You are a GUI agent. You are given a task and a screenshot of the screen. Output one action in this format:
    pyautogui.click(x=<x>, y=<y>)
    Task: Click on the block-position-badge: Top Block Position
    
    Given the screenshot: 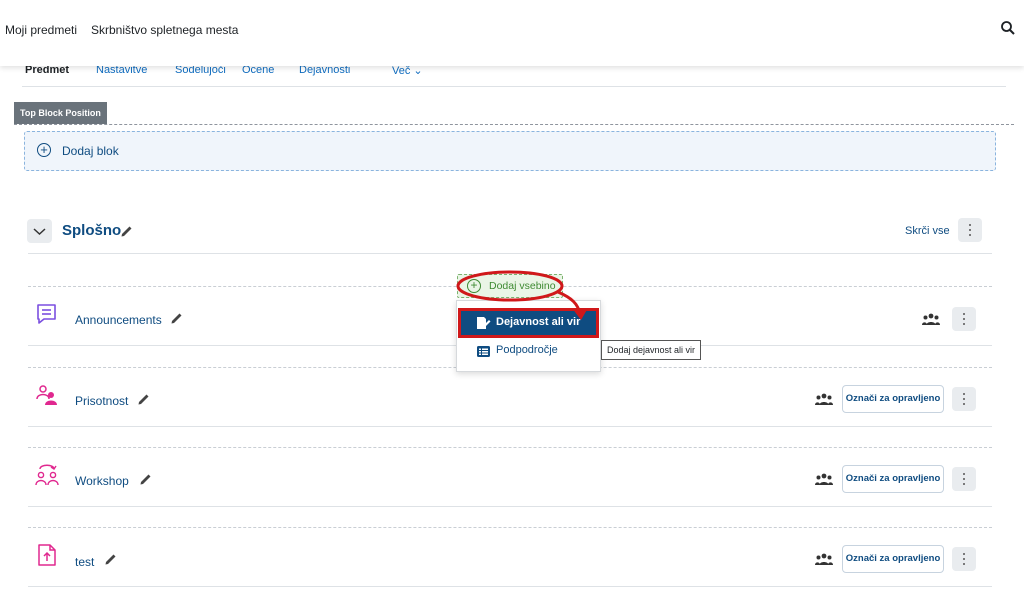 What is the action you would take?
    pyautogui.click(x=60, y=113)
    